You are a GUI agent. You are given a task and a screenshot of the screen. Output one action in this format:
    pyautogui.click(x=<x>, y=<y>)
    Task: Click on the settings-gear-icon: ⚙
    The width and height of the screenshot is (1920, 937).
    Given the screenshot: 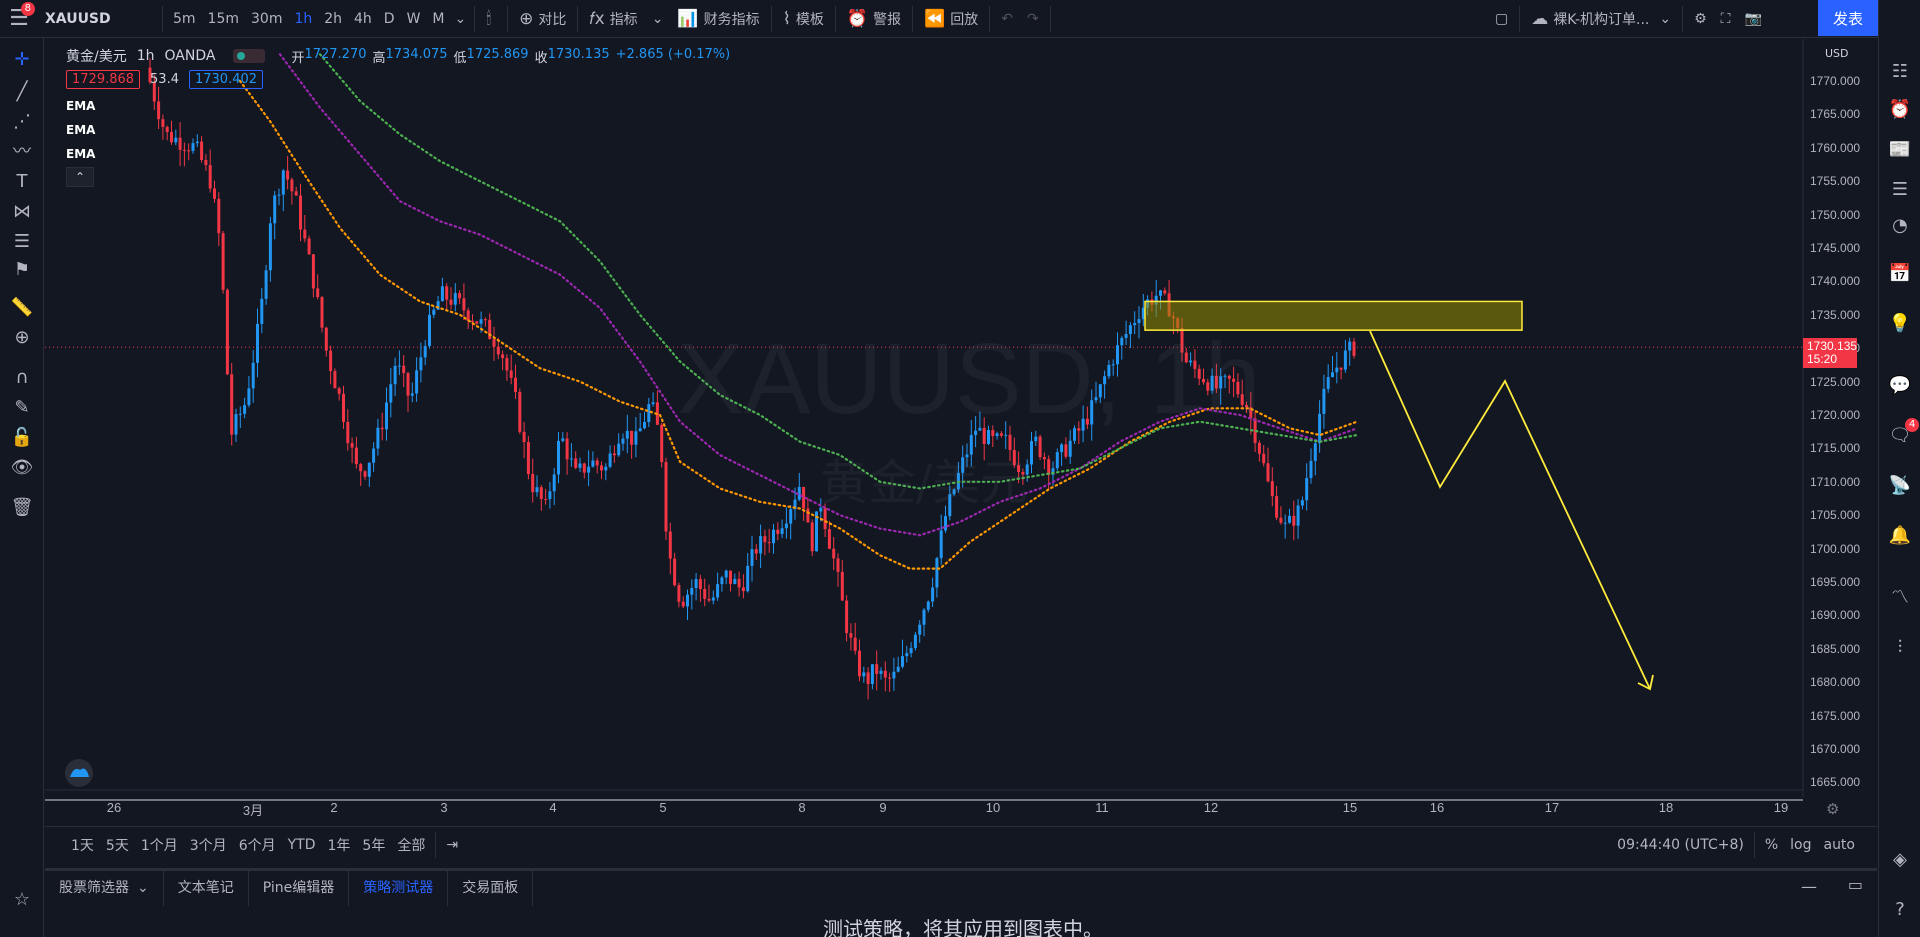 What is the action you would take?
    pyautogui.click(x=1832, y=809)
    